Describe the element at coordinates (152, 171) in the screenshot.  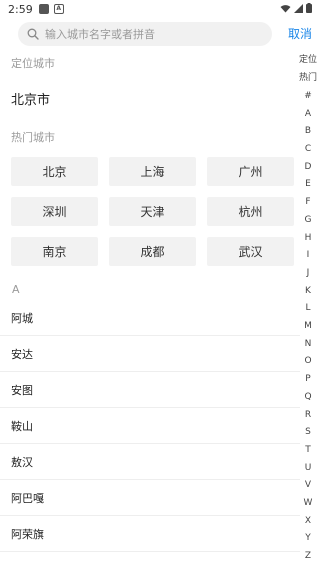
I see `hot-city-button: 上海` at that location.